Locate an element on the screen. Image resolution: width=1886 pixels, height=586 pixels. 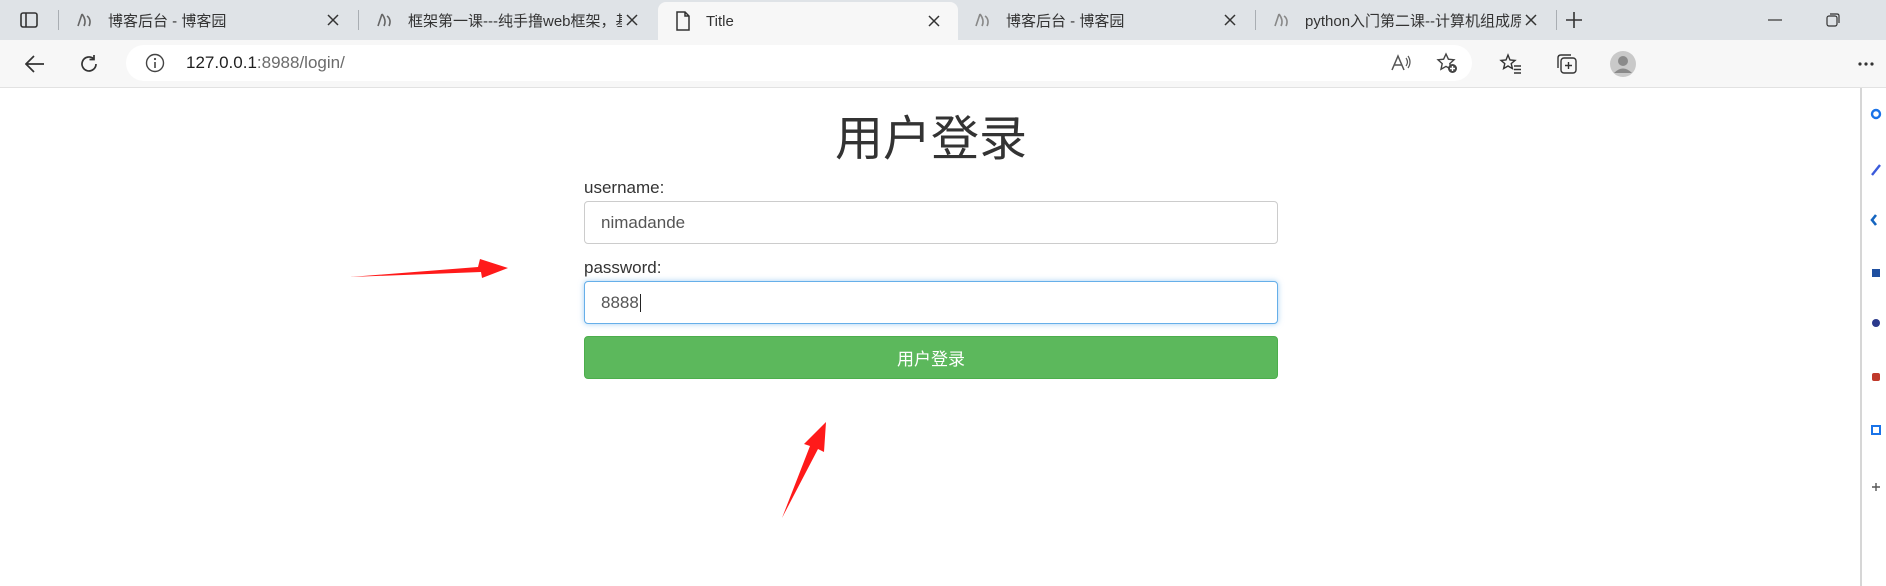
new-tab-icon is located at coordinates (1574, 20).